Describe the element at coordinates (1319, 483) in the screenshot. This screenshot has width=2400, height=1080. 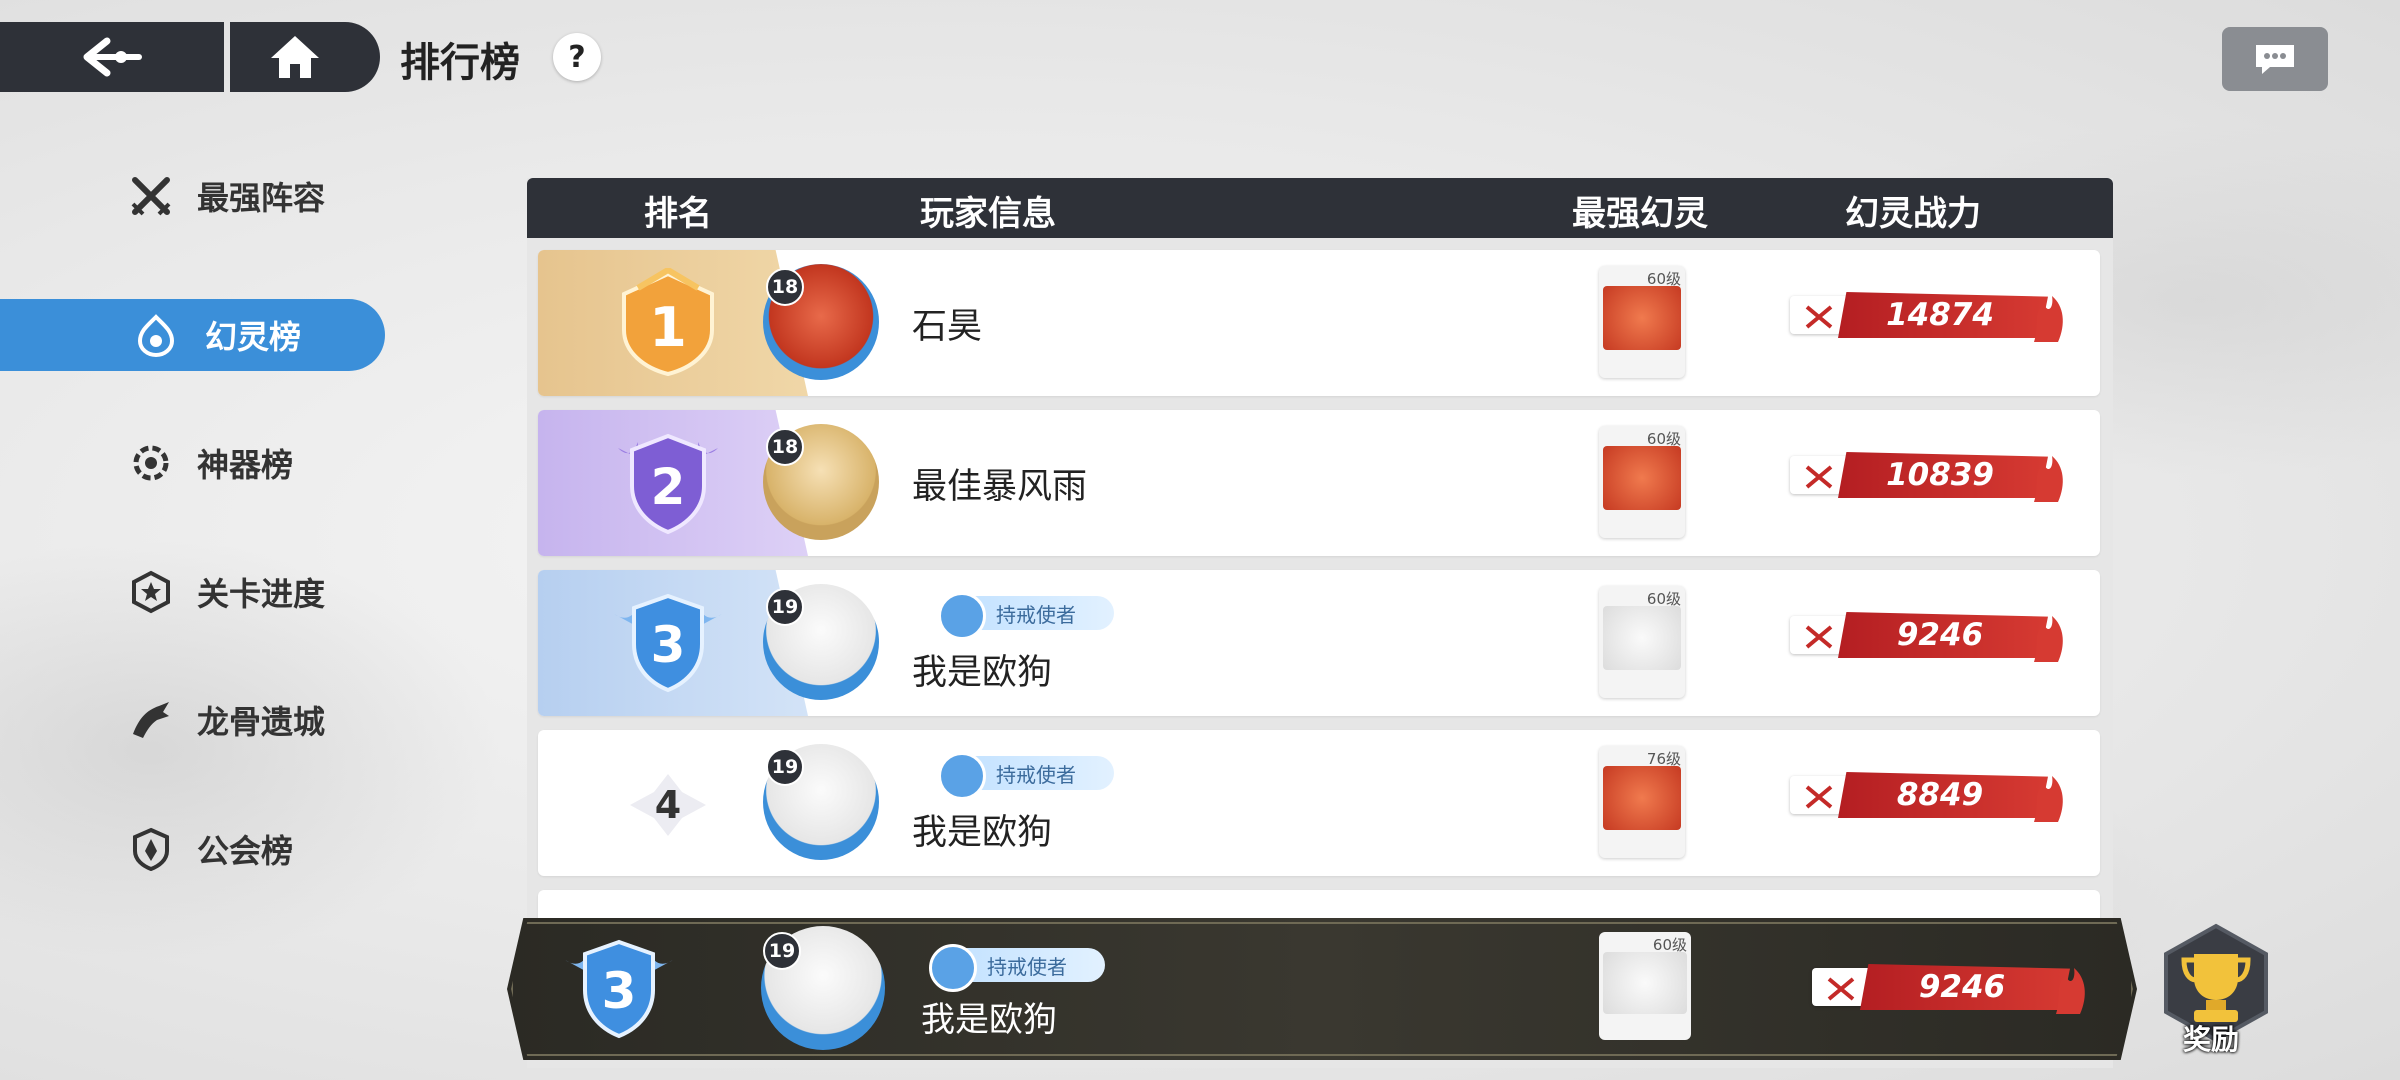
I see `table-row: 2 18 最佳暴风雨 60级 10839` at that location.